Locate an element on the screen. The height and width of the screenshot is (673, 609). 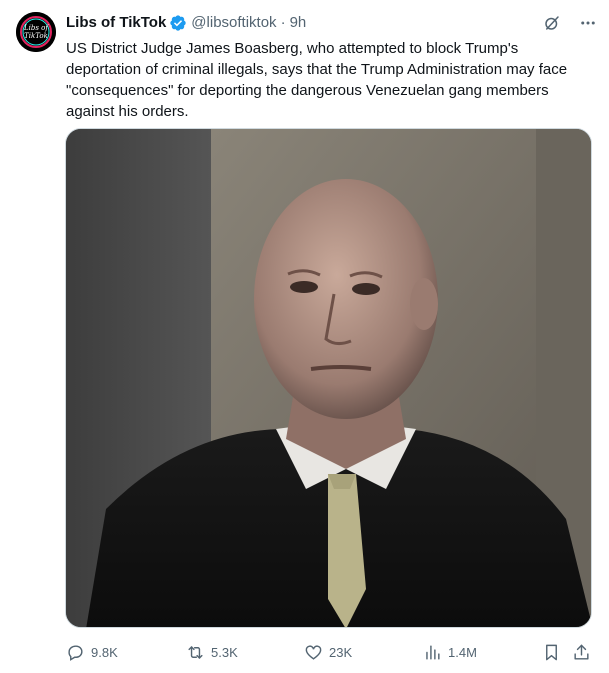
like-count: 23K is located at coordinates (341, 652).